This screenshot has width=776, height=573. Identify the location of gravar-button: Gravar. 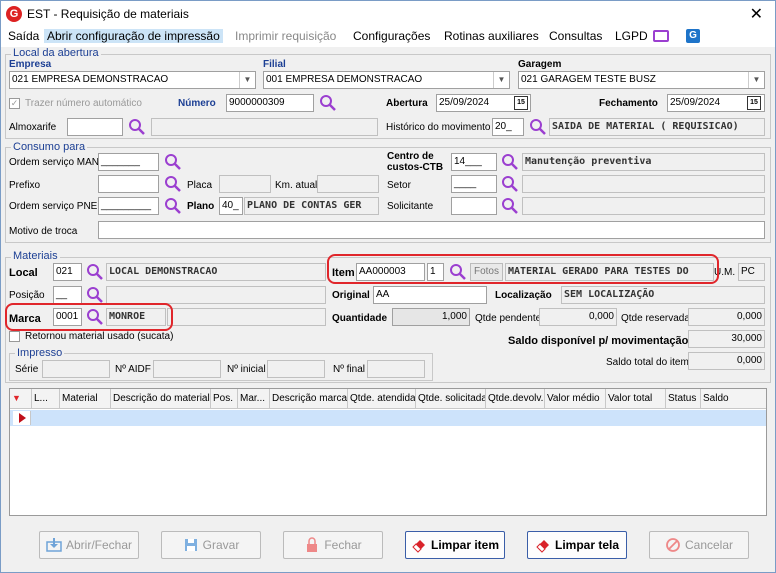
(211, 545).